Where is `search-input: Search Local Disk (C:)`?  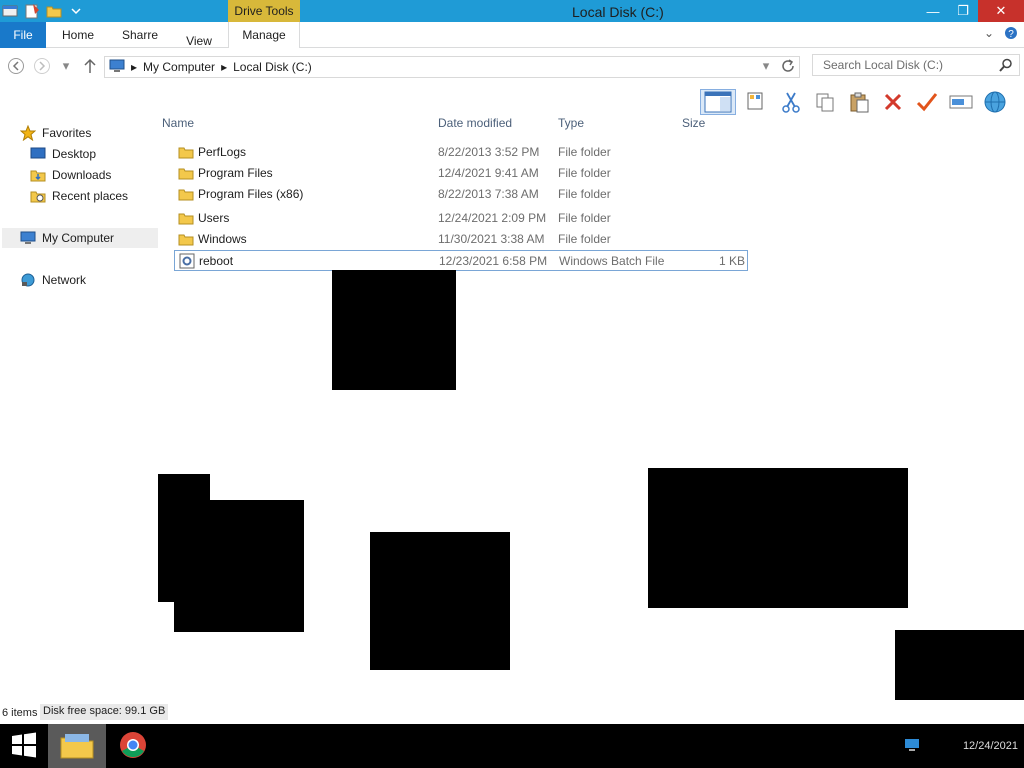 search-input: Search Local Disk (C:) is located at coordinates (916, 65).